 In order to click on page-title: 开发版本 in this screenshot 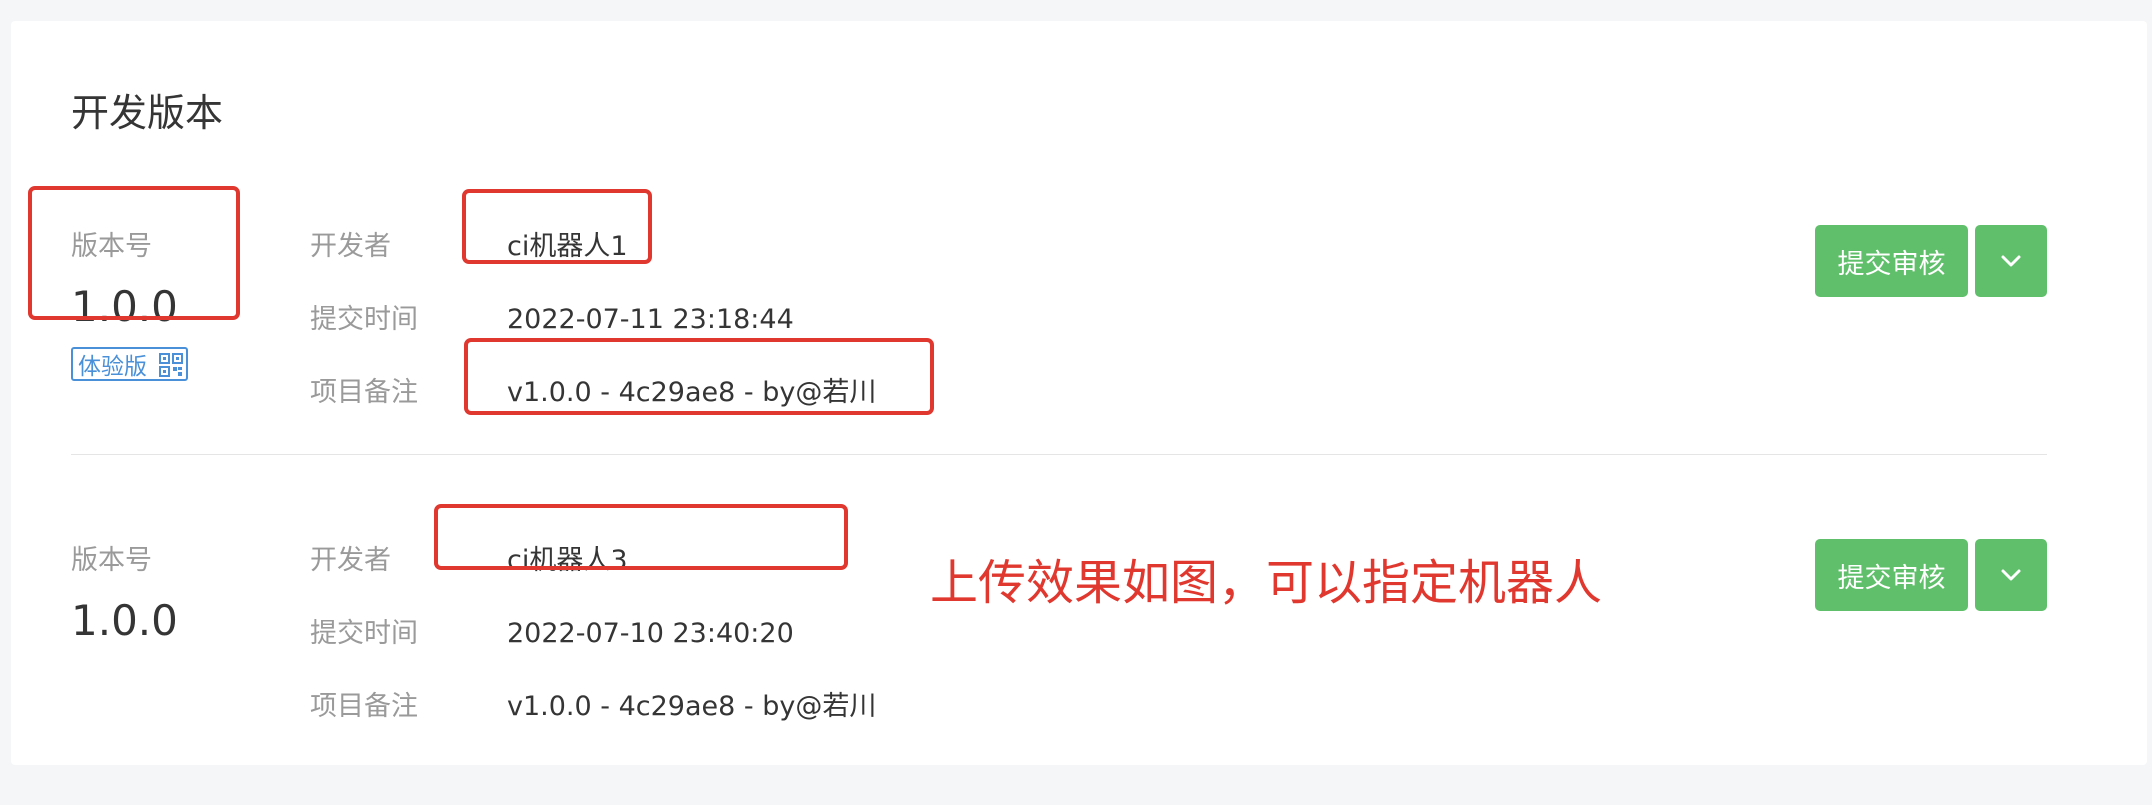, I will do `click(147, 113)`.